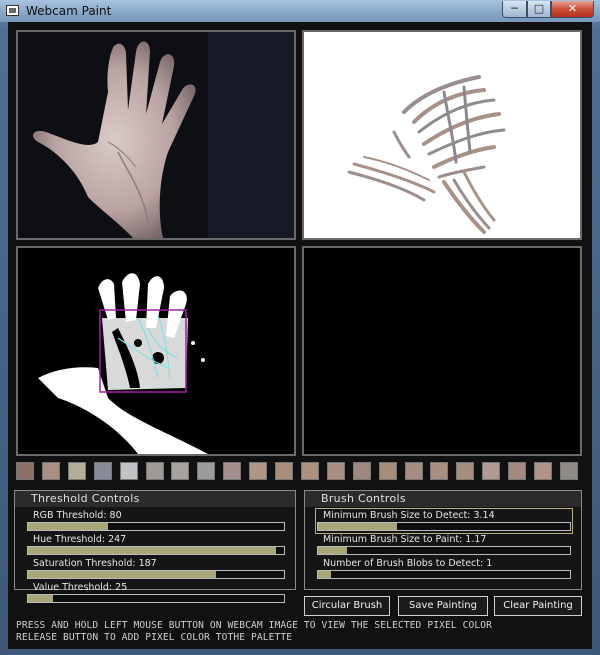 The width and height of the screenshot is (600, 655). I want to click on slider-label: Minimum Brush Size to Paint: 1.17, so click(405, 539).